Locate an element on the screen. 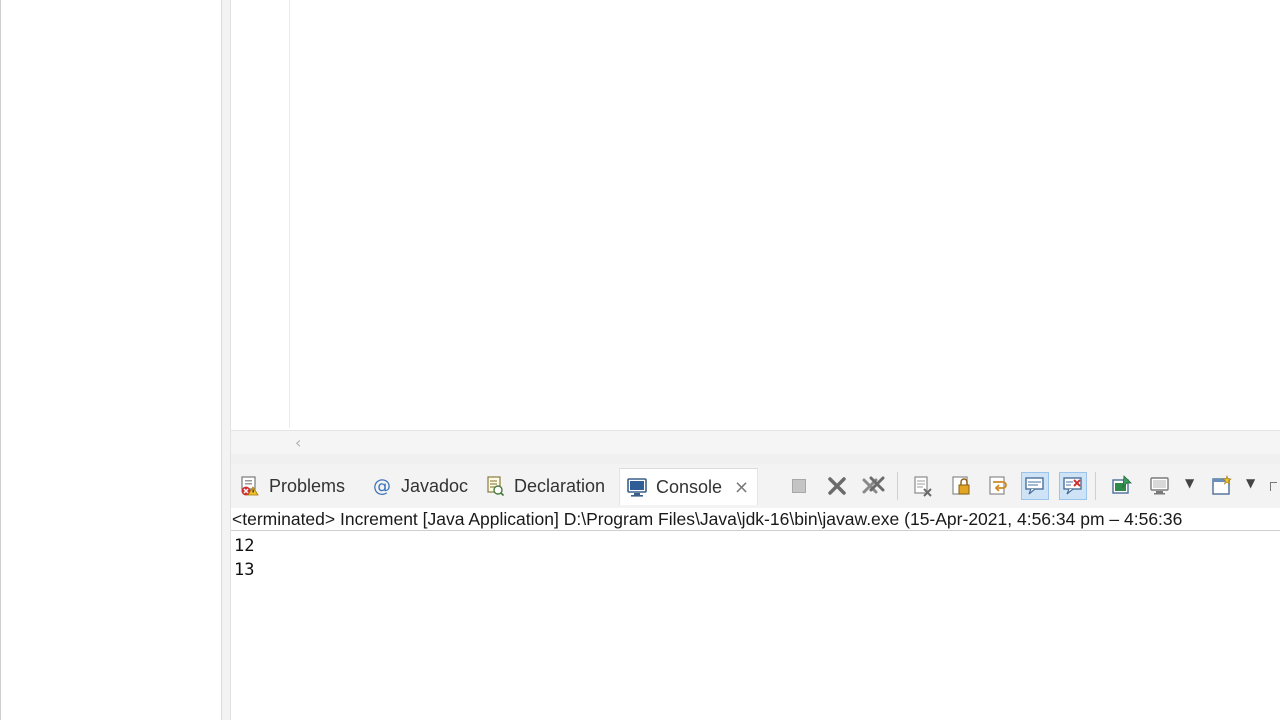 This screenshot has width=1280, height=720. stop-icon is located at coordinates (799, 486).